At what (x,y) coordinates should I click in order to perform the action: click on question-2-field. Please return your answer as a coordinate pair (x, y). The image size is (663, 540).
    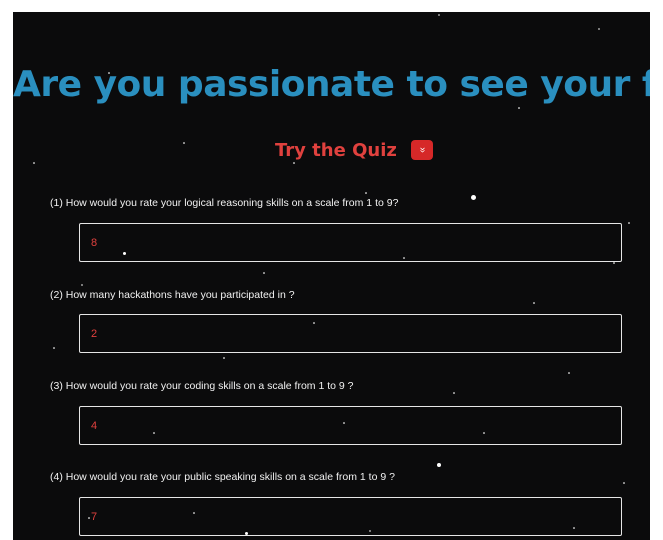
    Looking at the image, I should click on (350, 333).